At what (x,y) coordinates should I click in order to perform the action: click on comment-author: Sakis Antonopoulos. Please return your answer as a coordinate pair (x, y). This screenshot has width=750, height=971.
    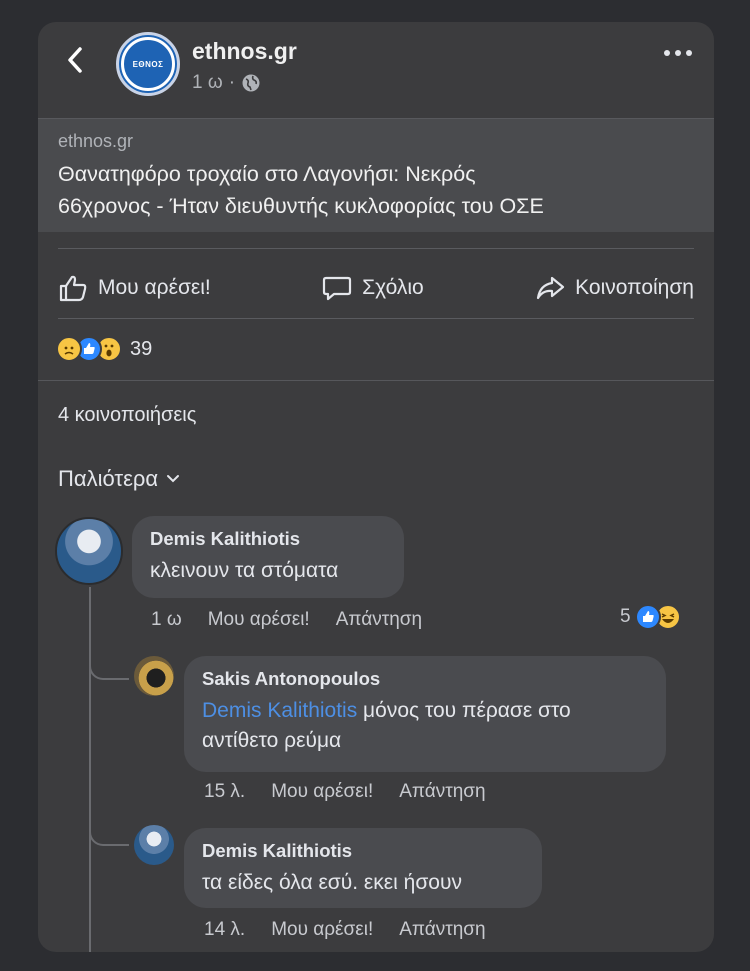
    Looking at the image, I should click on (425, 679).